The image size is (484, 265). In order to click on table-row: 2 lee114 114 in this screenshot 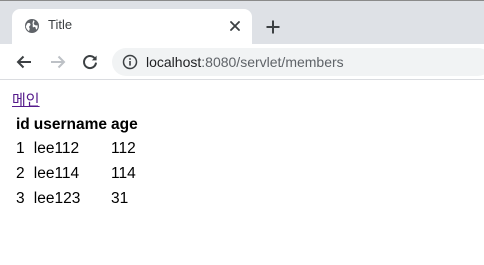, I will do `click(77, 173)`.